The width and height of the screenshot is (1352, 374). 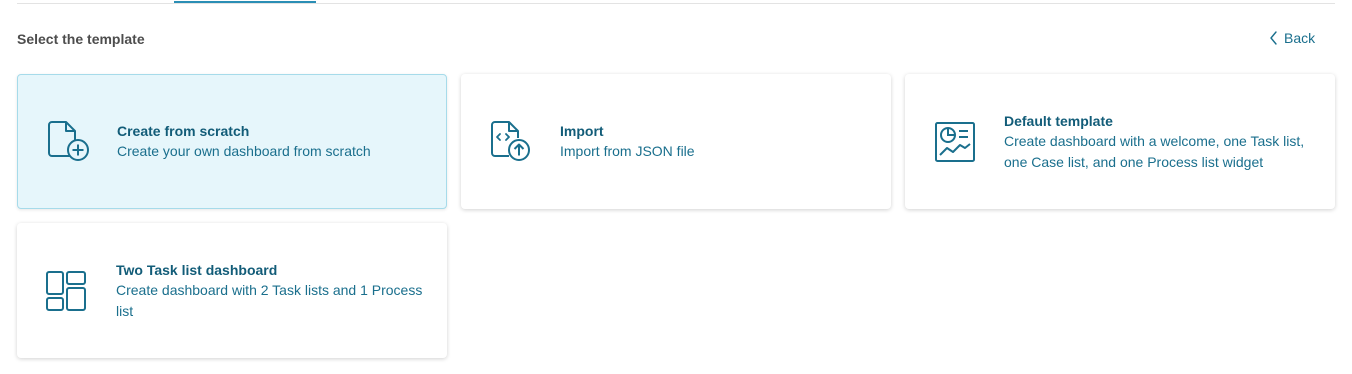 I want to click on back-button: Back, so click(x=1292, y=38).